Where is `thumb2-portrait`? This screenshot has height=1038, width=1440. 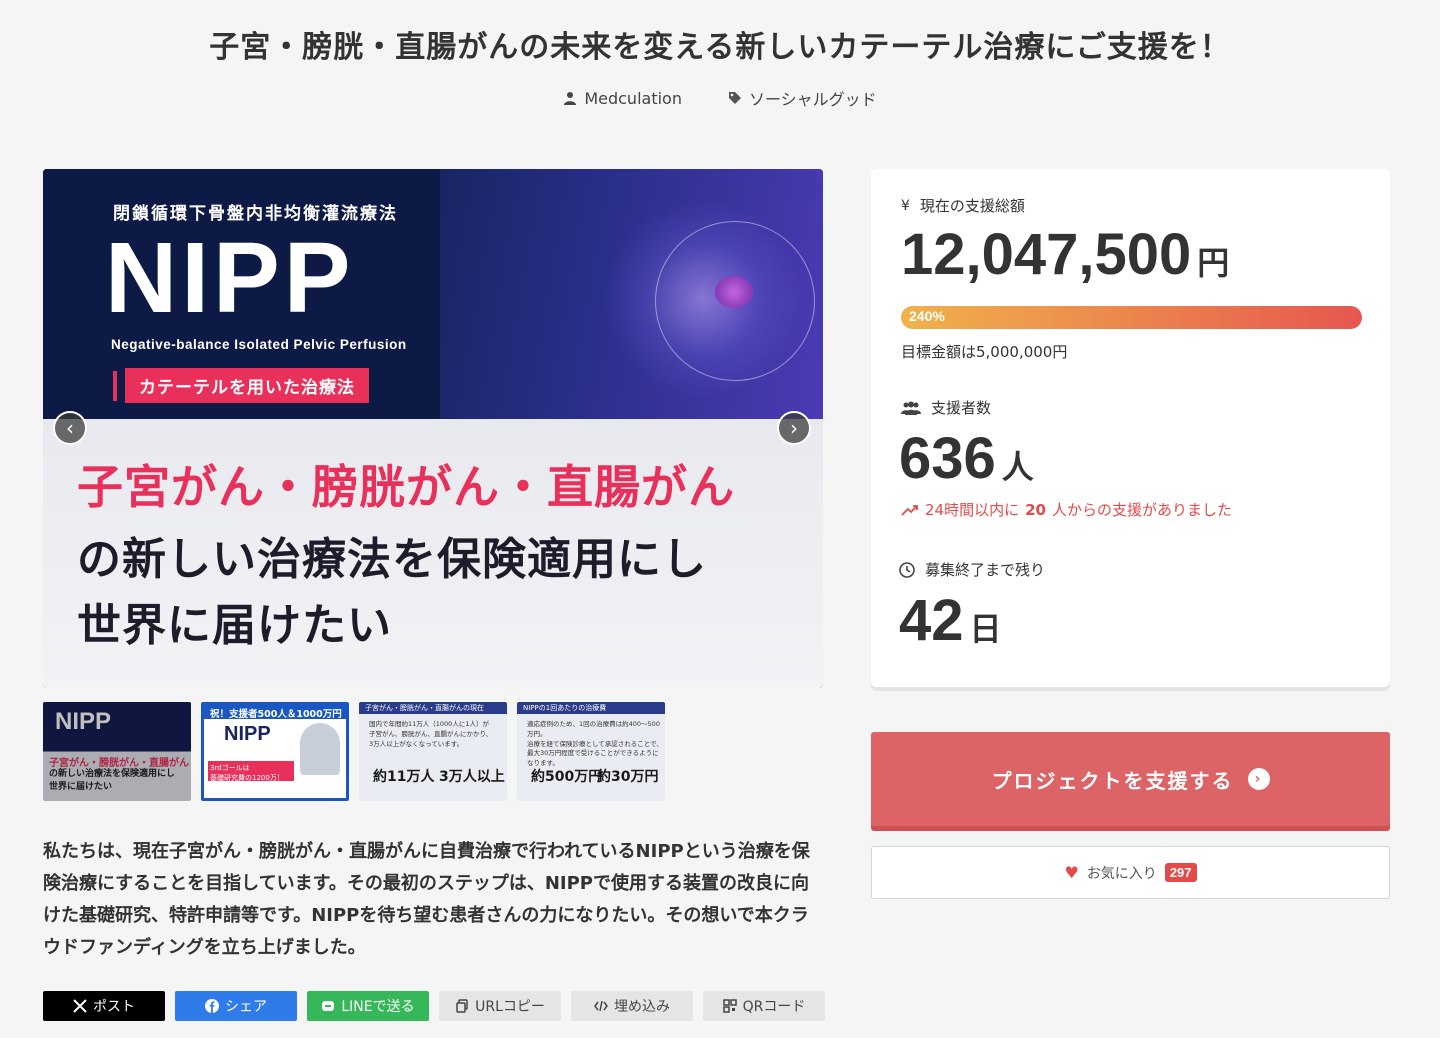 thumb2-portrait is located at coordinates (320, 749).